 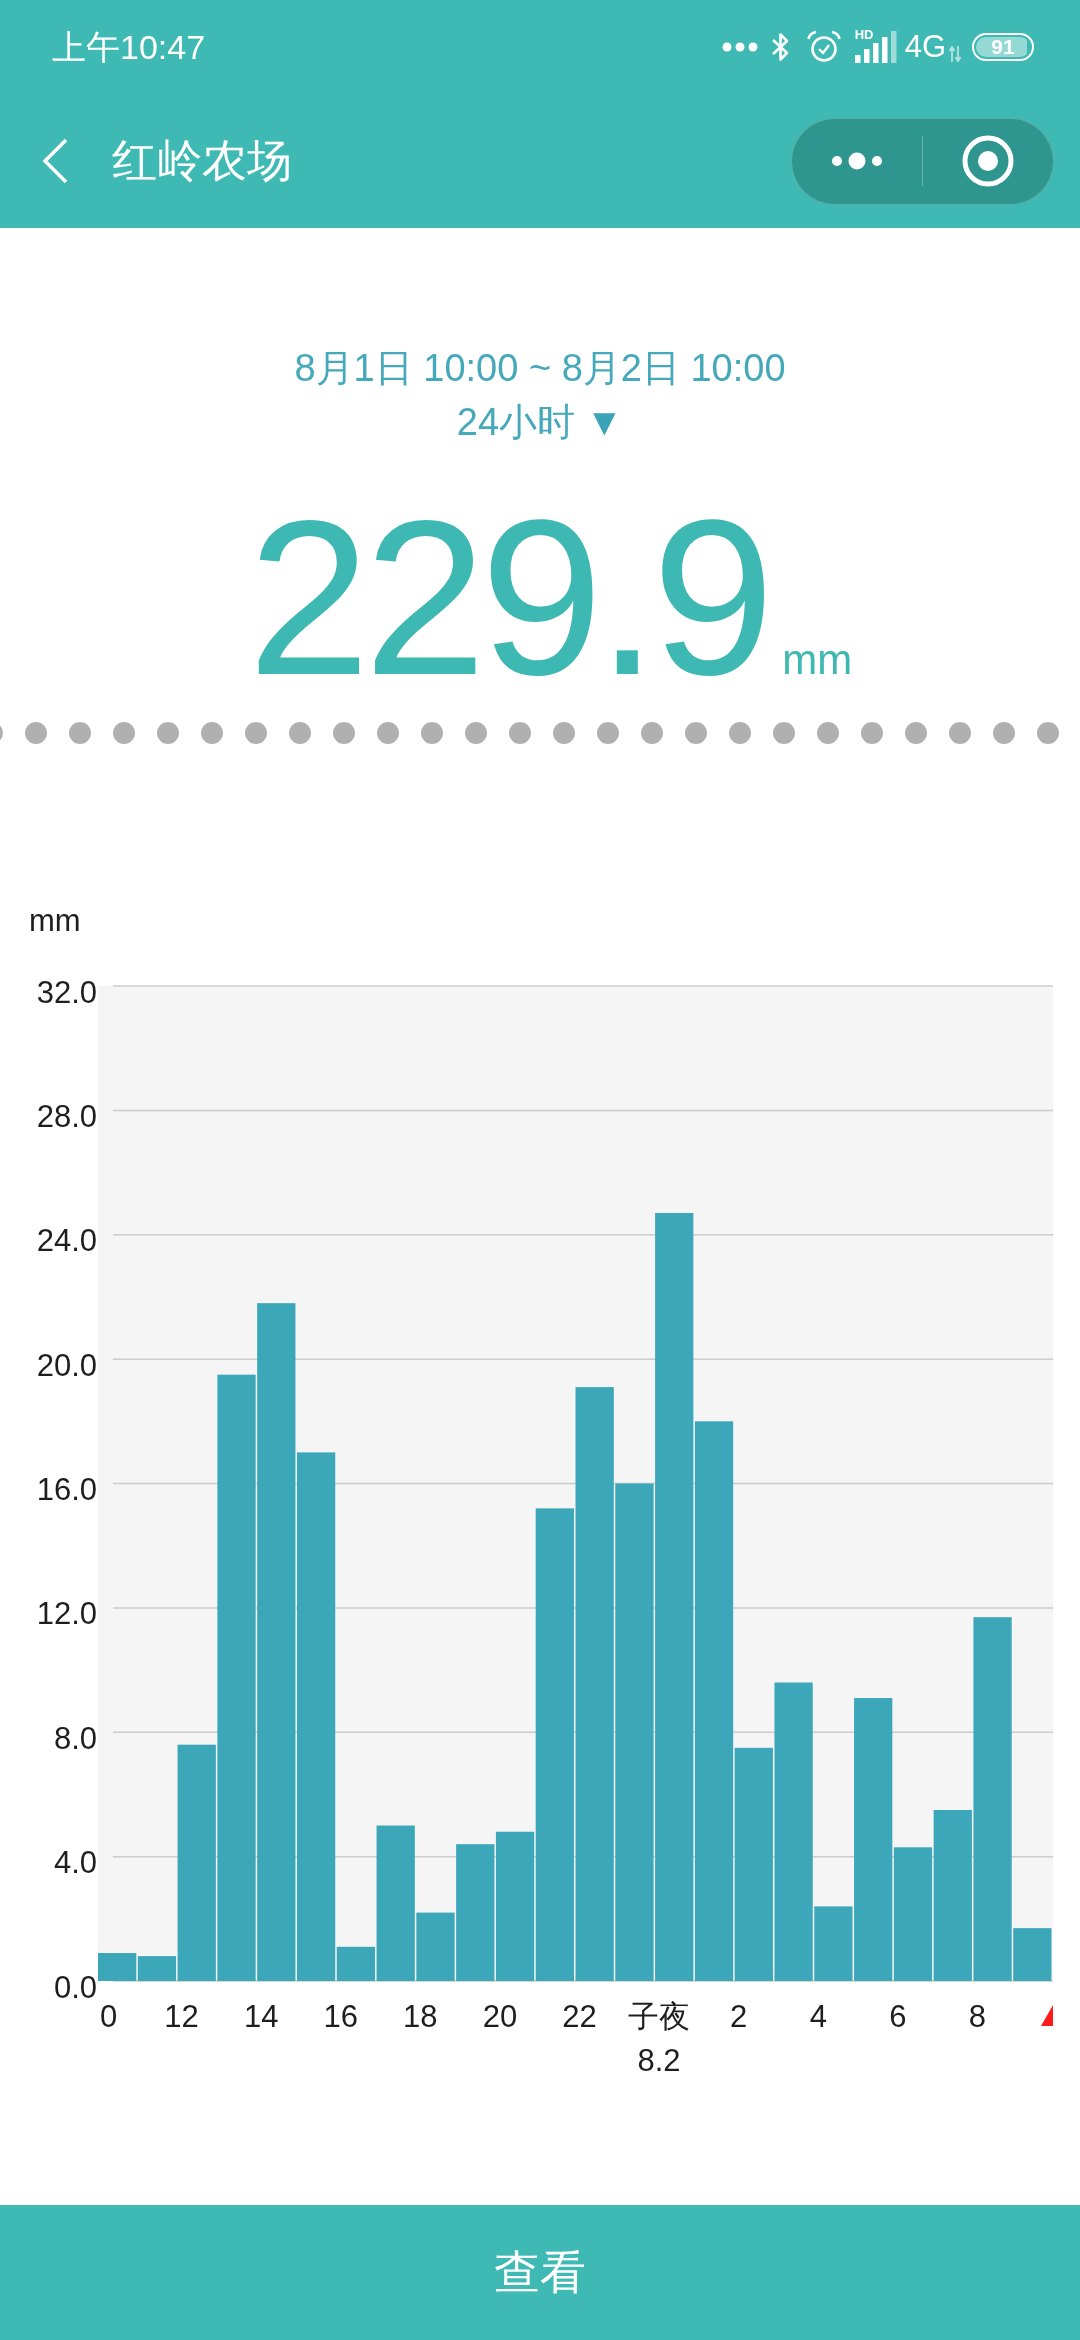 I want to click on x-axis-label: 18, so click(x=420, y=2016).